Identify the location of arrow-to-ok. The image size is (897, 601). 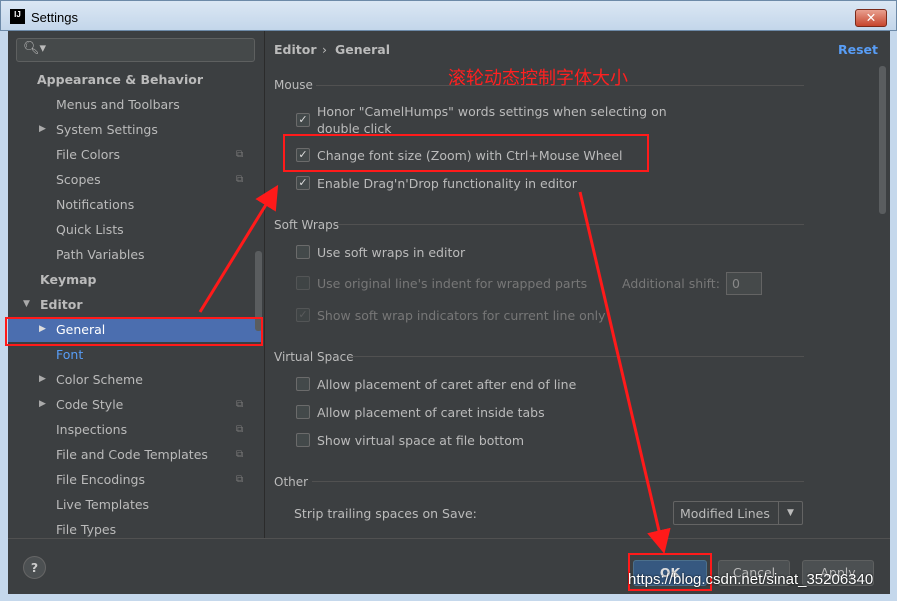
(624, 372).